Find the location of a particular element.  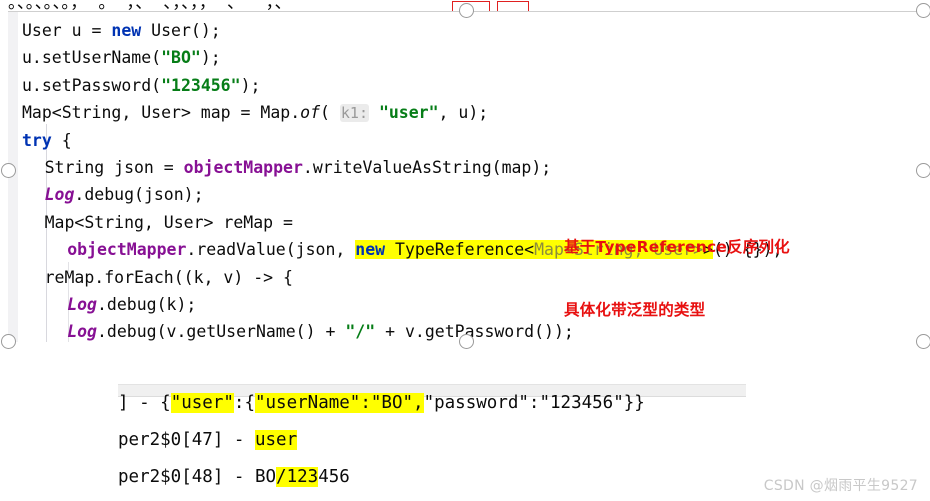

console-token: "password":"123456"}} is located at coordinates (534, 403).